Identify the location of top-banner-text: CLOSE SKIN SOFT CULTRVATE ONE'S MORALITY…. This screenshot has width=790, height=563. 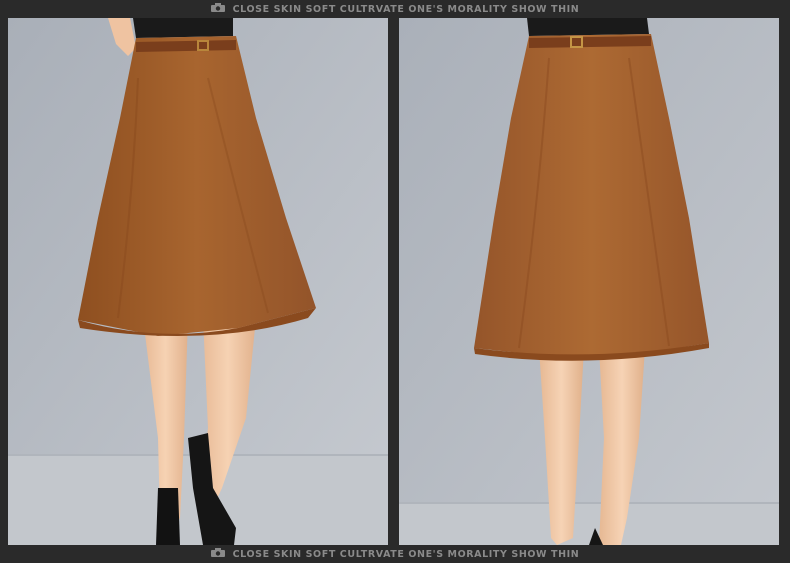
(406, 9).